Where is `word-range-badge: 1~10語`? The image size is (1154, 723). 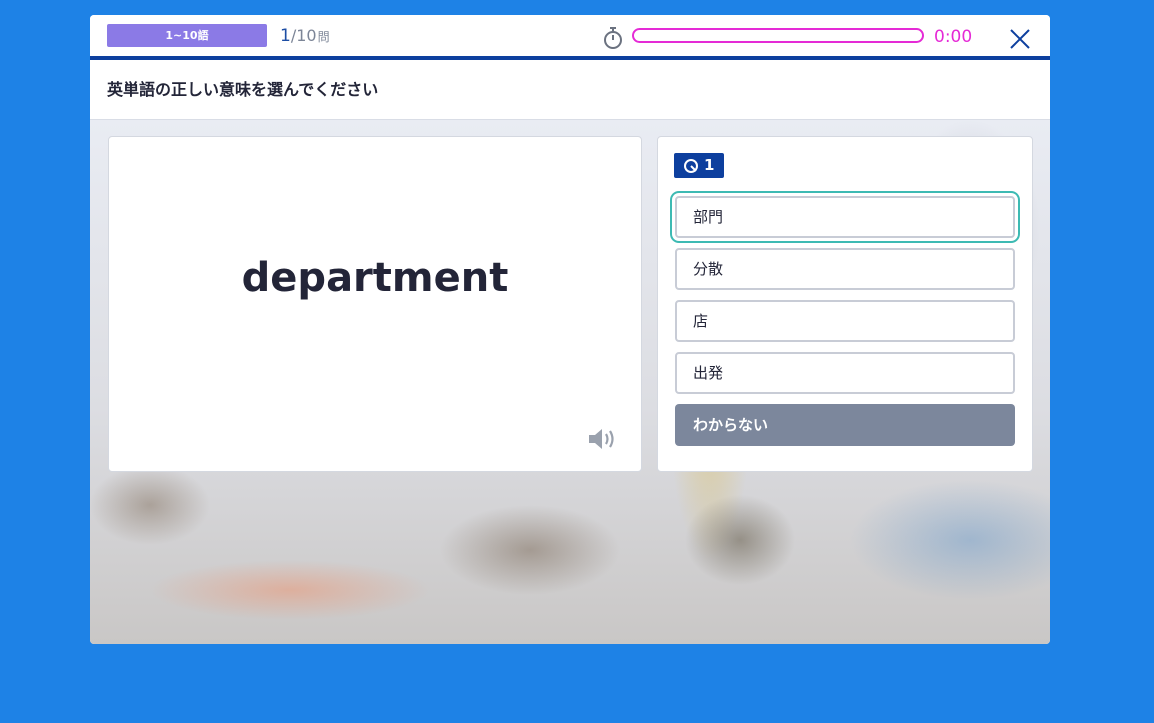 word-range-badge: 1~10語 is located at coordinates (187, 35).